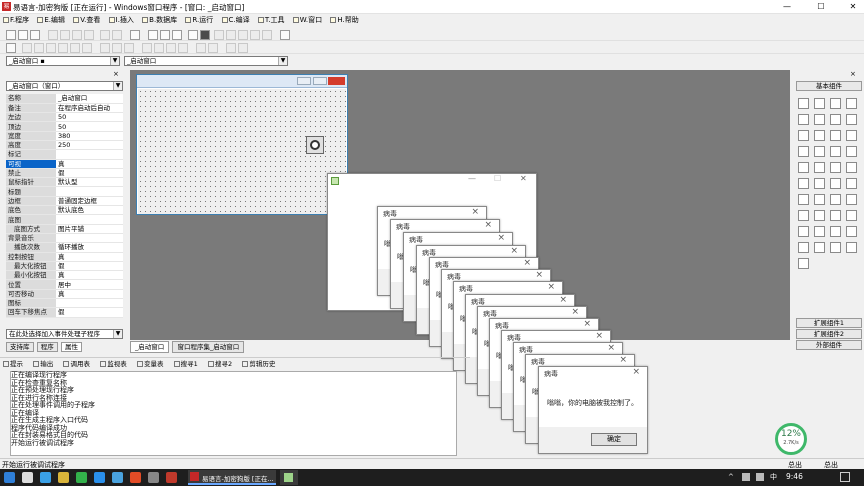  I want to click on play-icon, so click(193, 35).